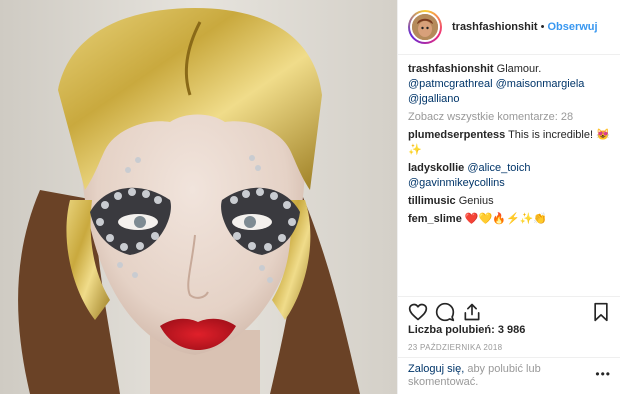  Describe the element at coordinates (476, 201) in the screenshot. I see `comment-text: Genius` at that location.